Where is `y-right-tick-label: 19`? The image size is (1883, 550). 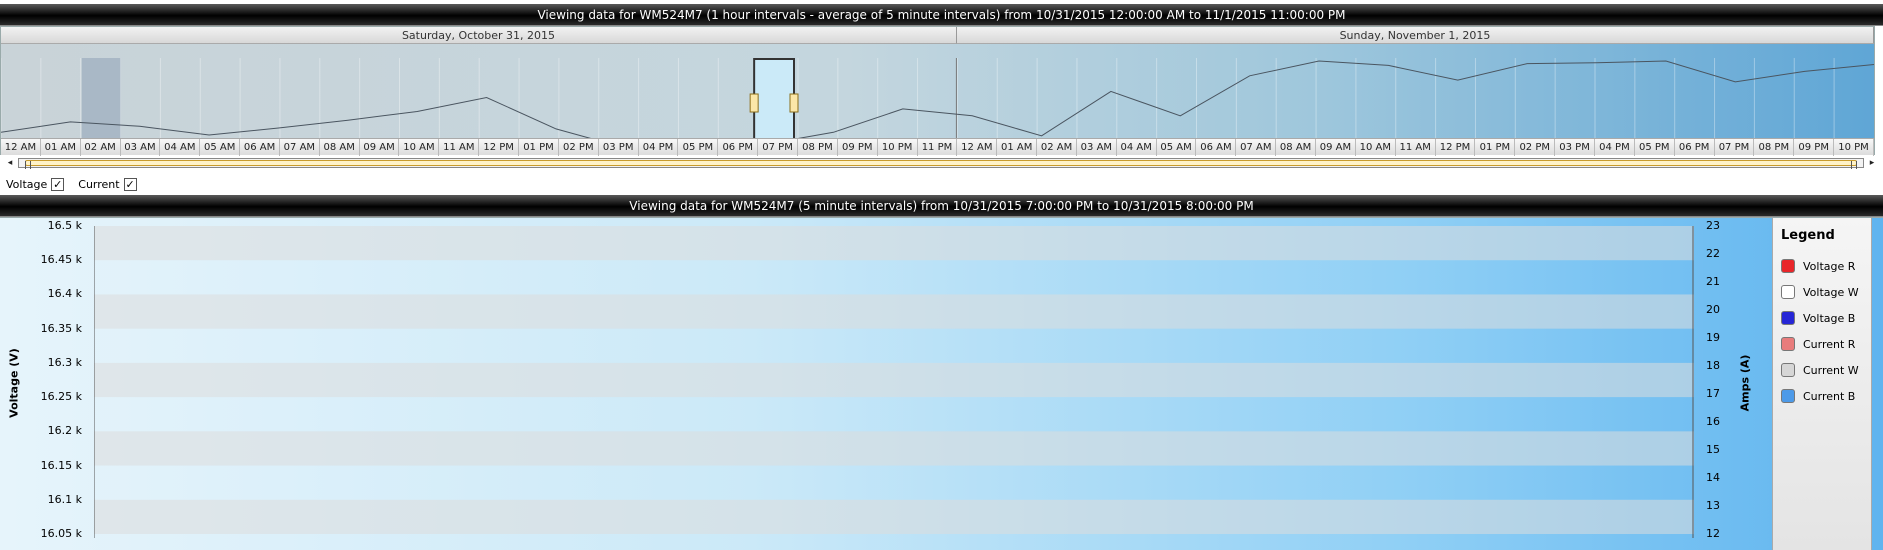 y-right-tick-label: 19 is located at coordinates (1713, 337).